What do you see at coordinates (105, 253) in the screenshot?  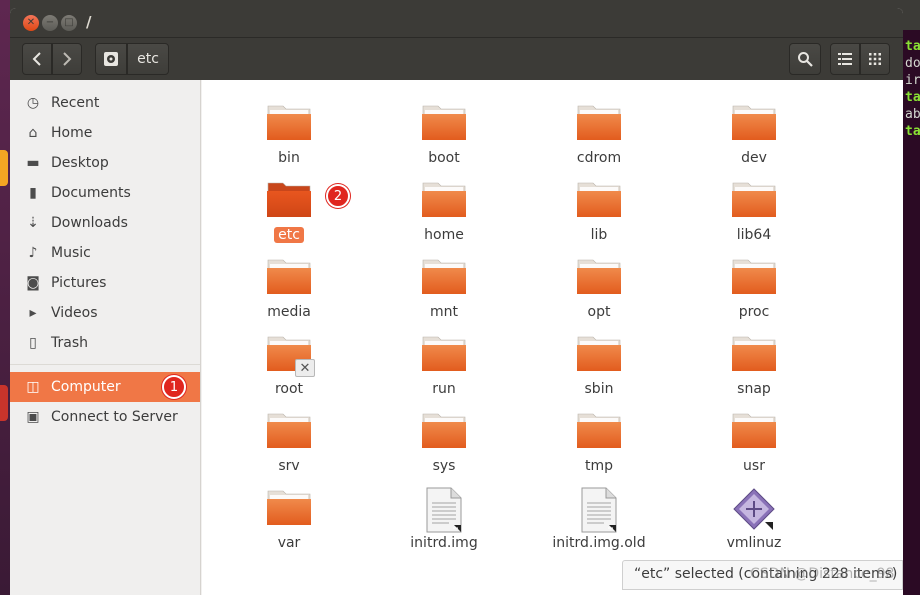 I see `sidebar-item-music: ♪ Music` at bounding box center [105, 253].